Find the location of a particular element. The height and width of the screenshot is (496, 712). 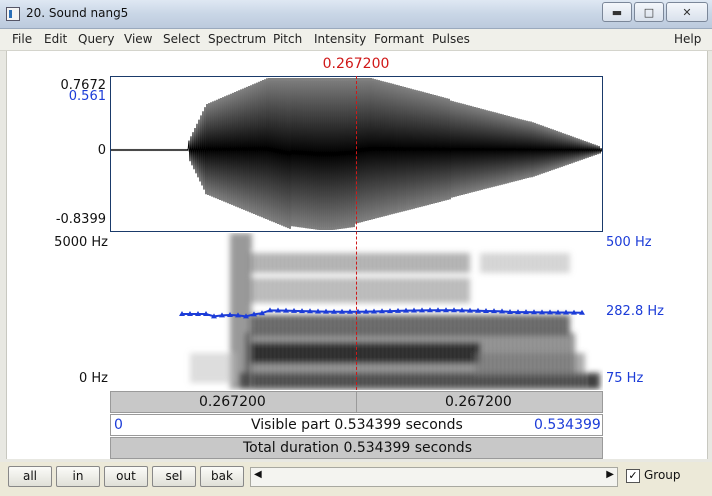

maximize-button: □ is located at coordinates (649, 12).